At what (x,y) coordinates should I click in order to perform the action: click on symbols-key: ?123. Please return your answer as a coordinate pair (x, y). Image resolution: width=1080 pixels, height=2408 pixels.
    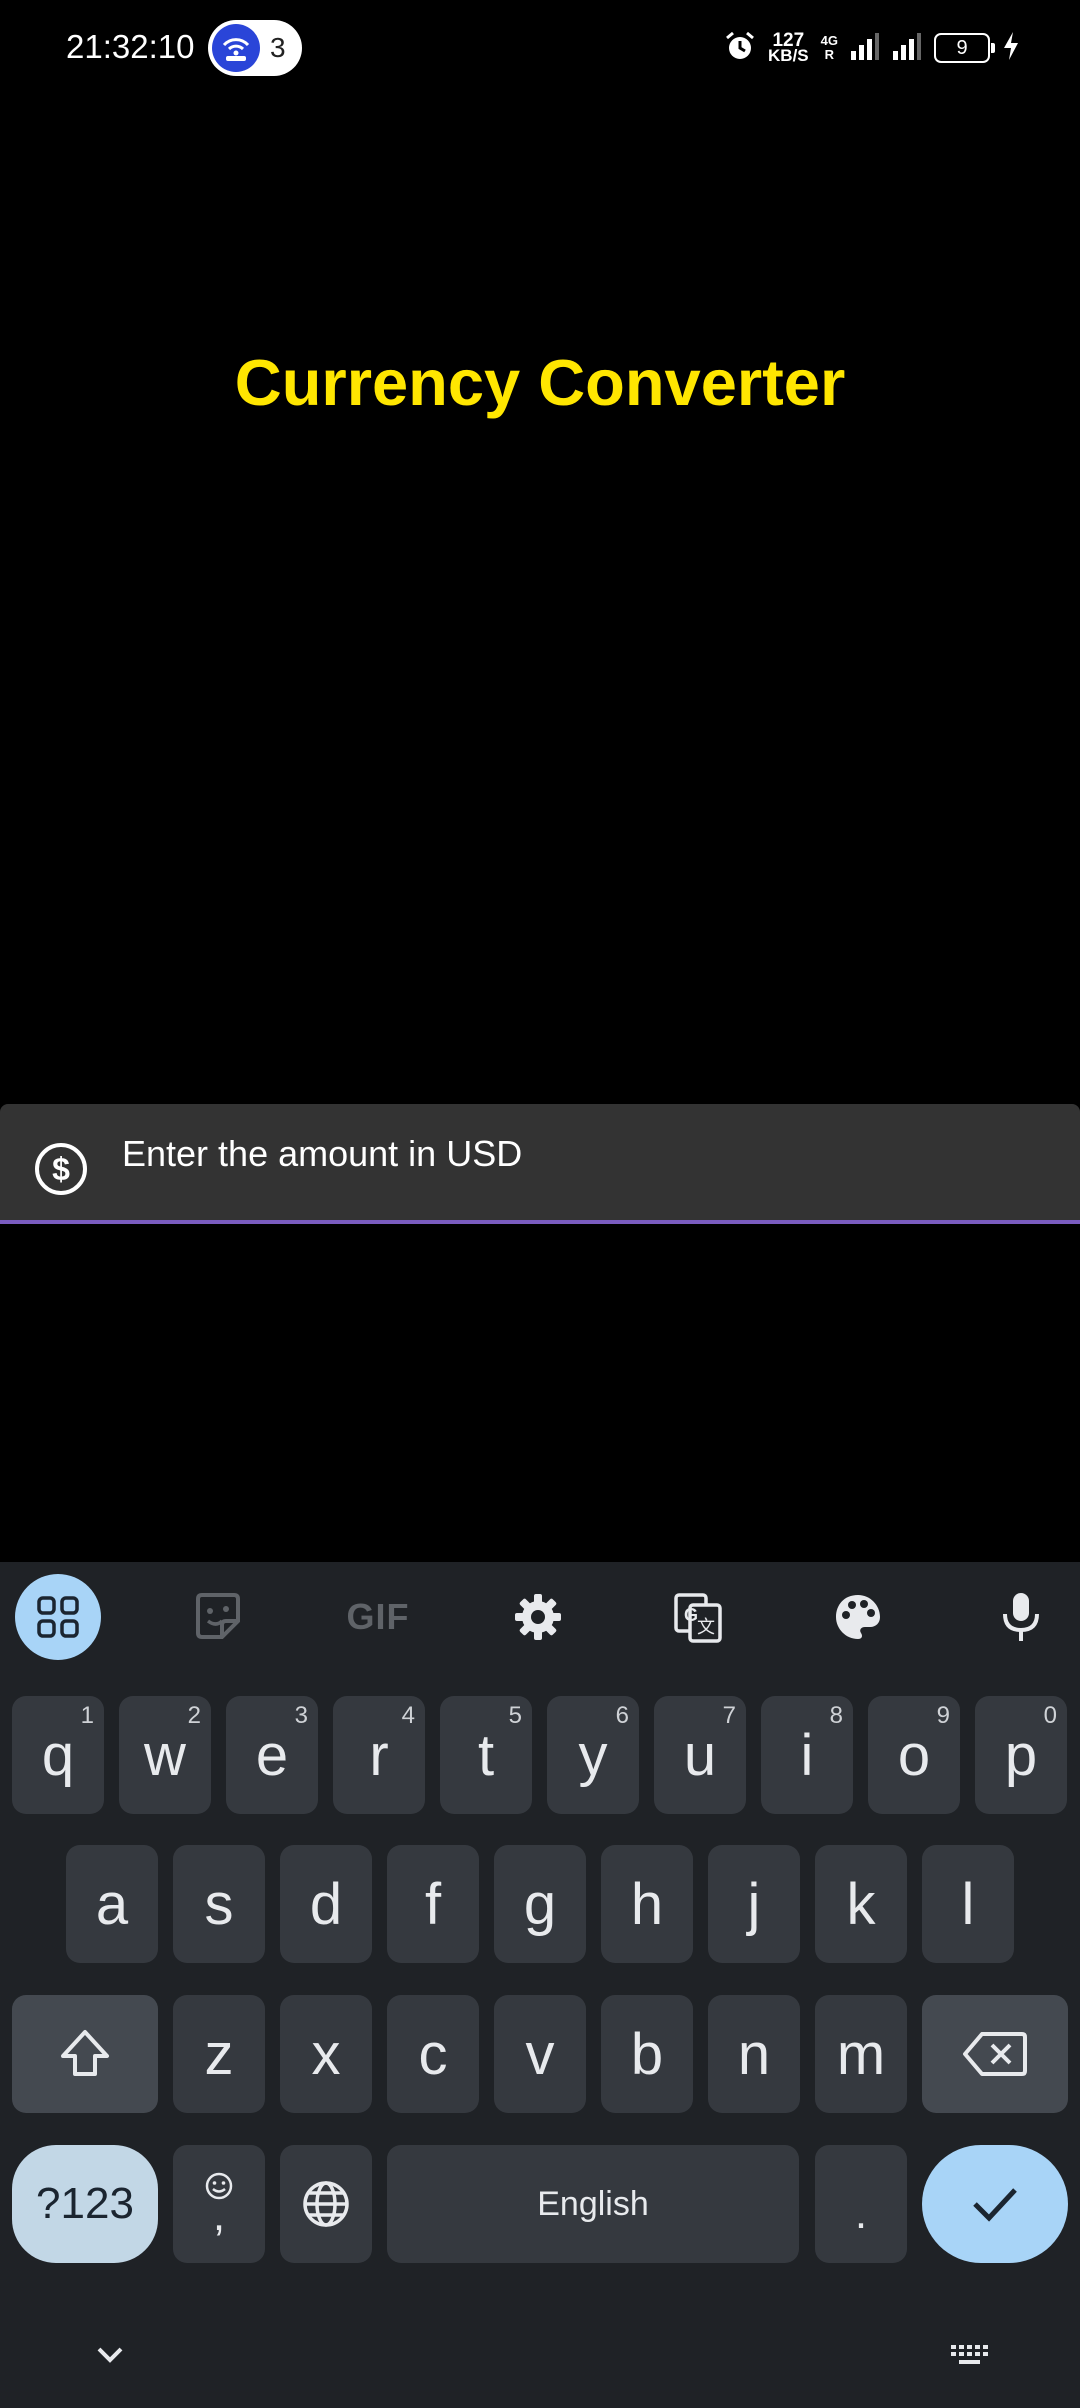
    Looking at the image, I should click on (85, 2204).